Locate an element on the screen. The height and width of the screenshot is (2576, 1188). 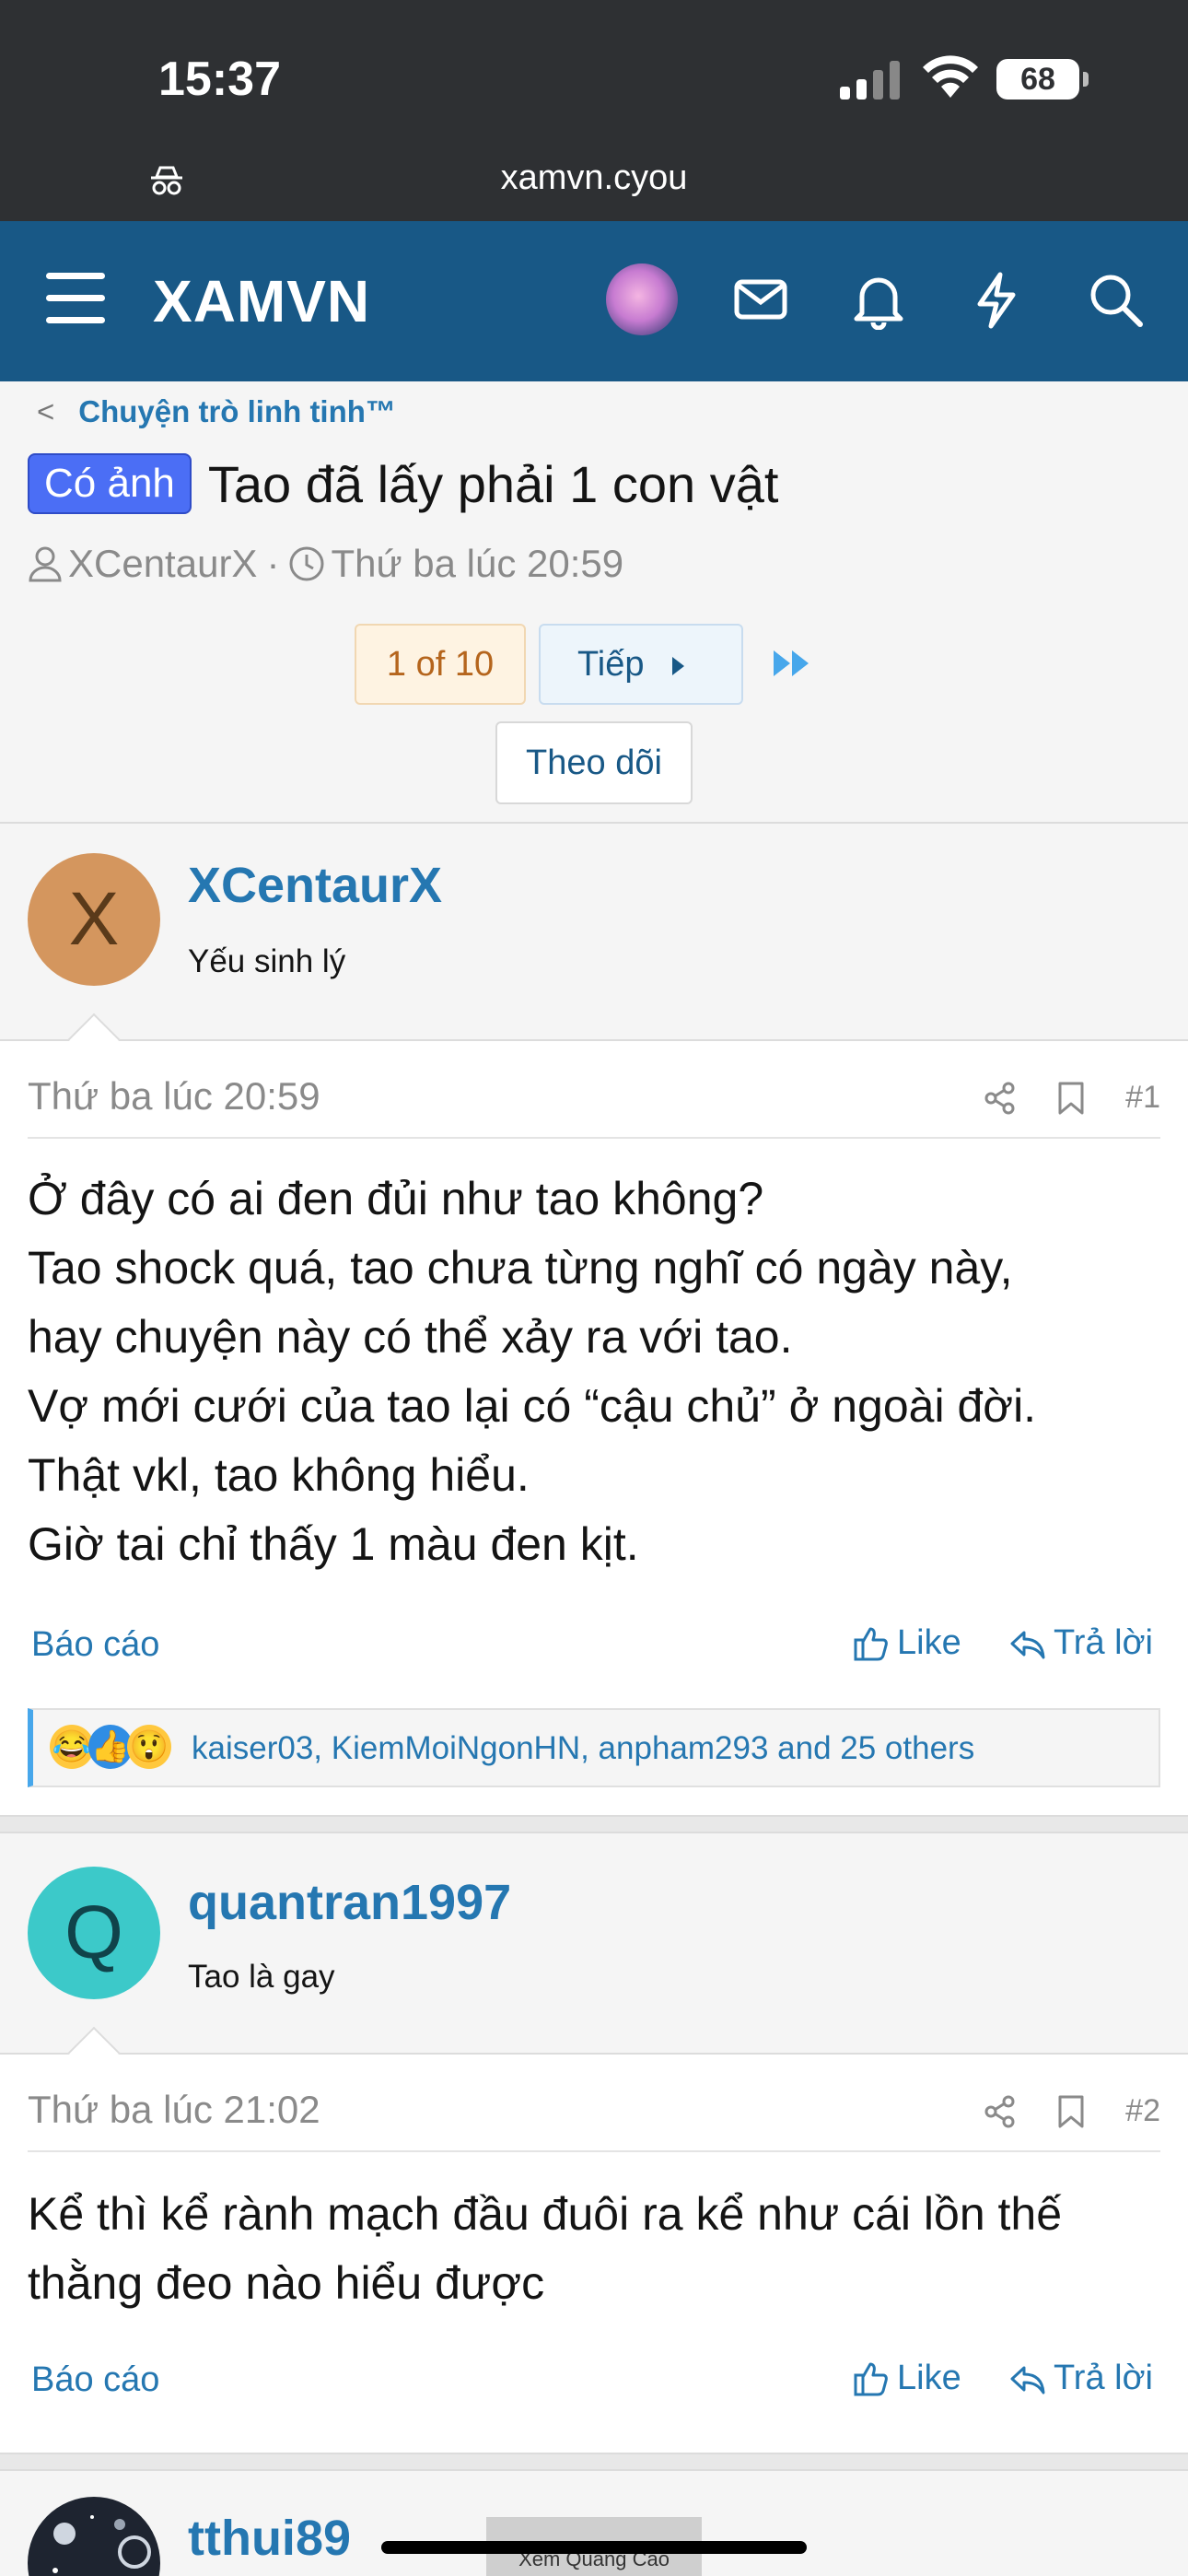
site-logo: XAMVN is located at coordinates (261, 301).